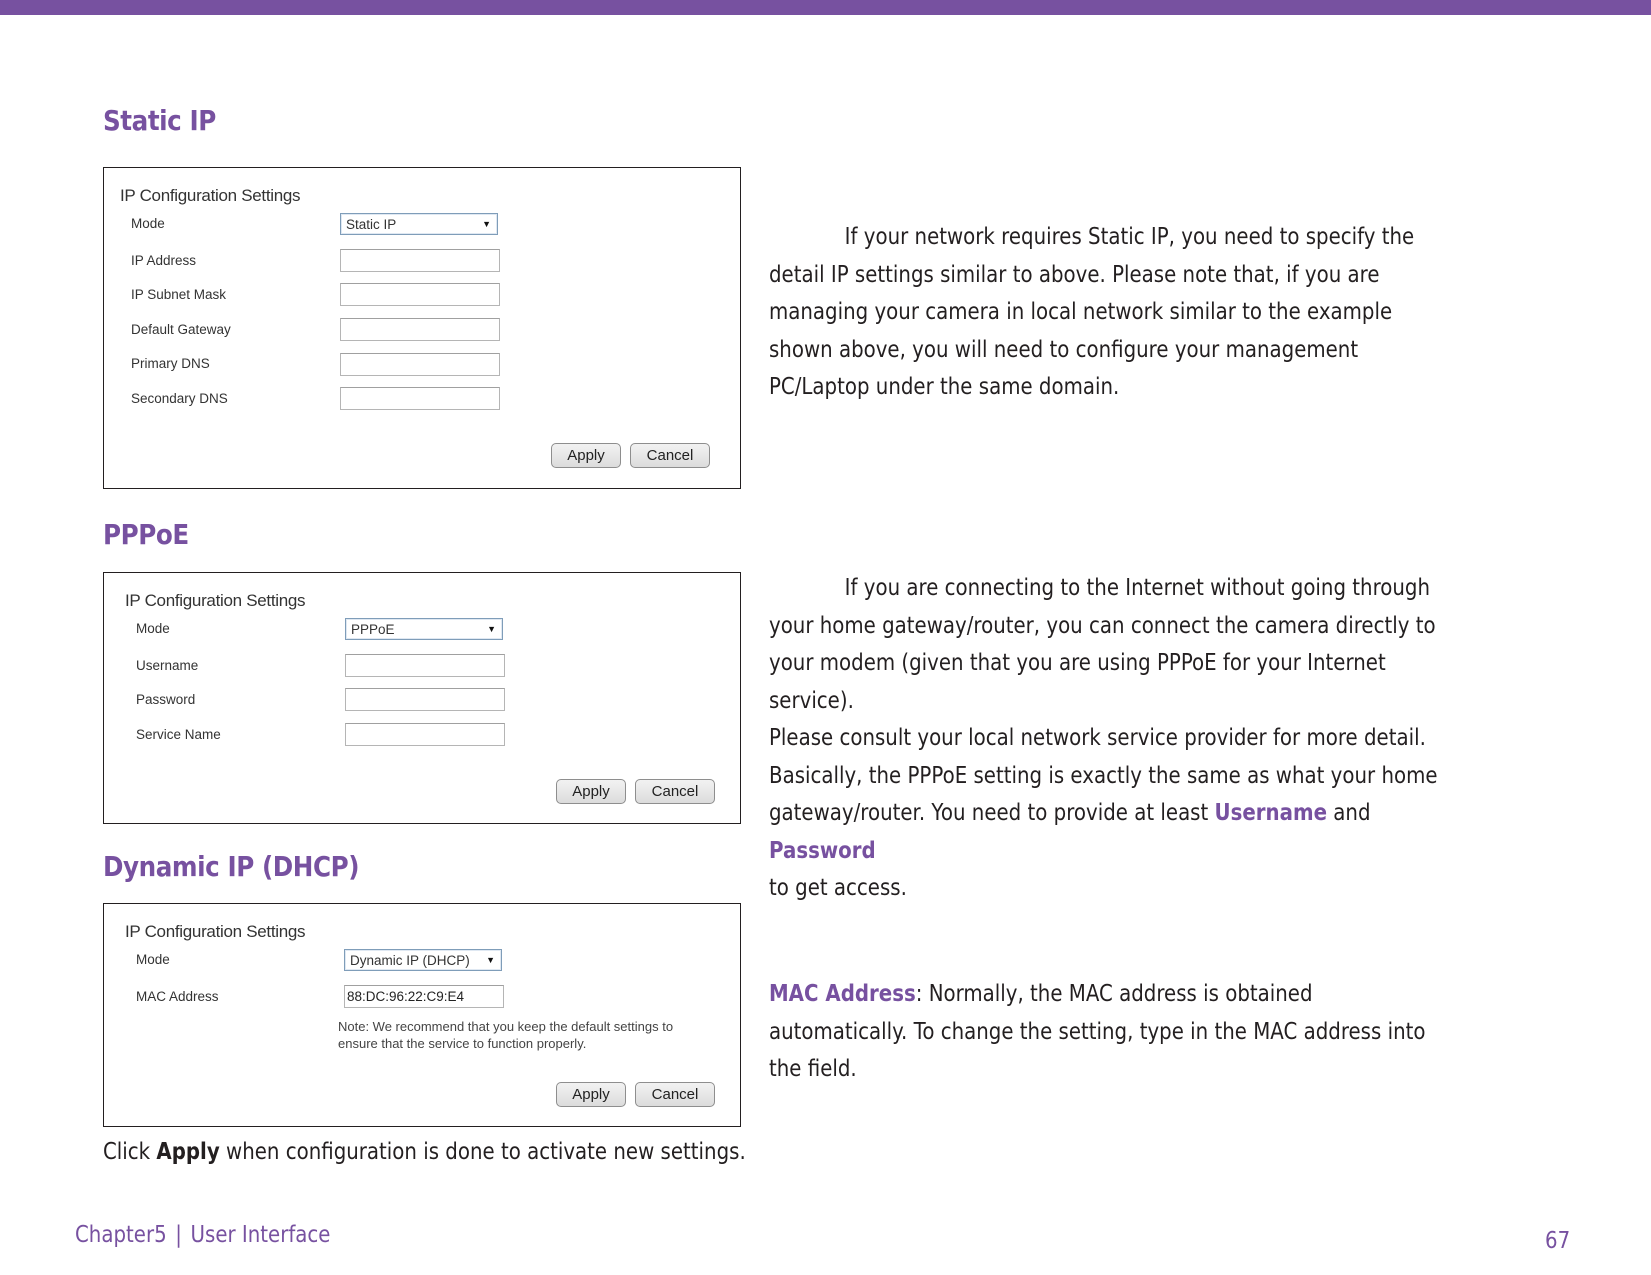 This screenshot has height=1275, width=1651. I want to click on footer-chapter: Chapter5 | User Interface, so click(202, 1235).